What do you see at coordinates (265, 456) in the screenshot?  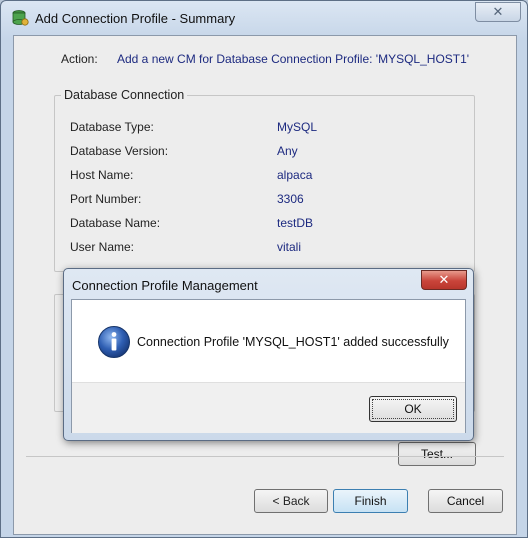 I see `footer-divider` at bounding box center [265, 456].